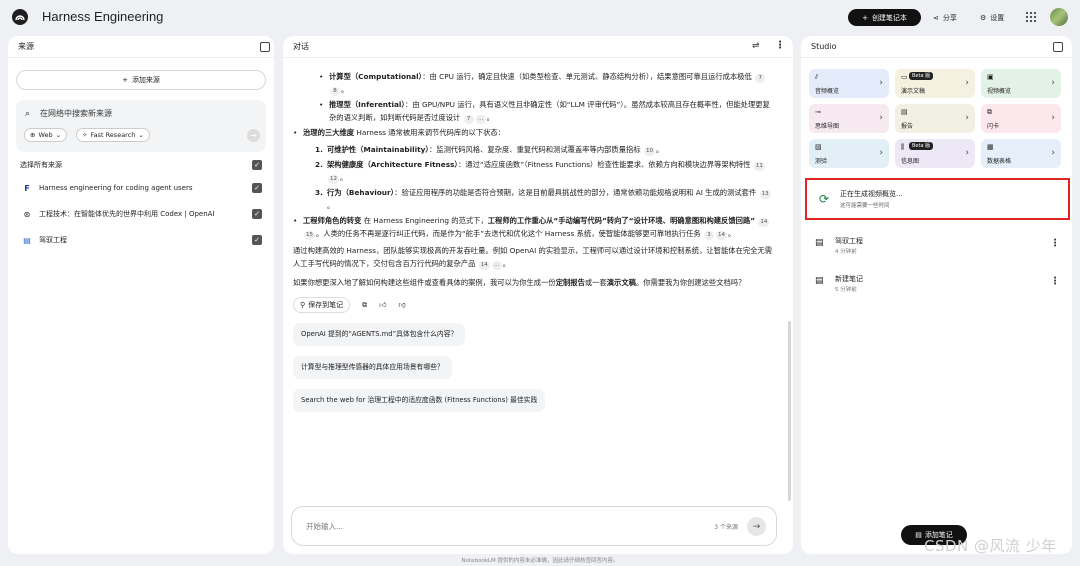  I want to click on chat-composer: 开始输入... 3 个来源 →, so click(534, 526).